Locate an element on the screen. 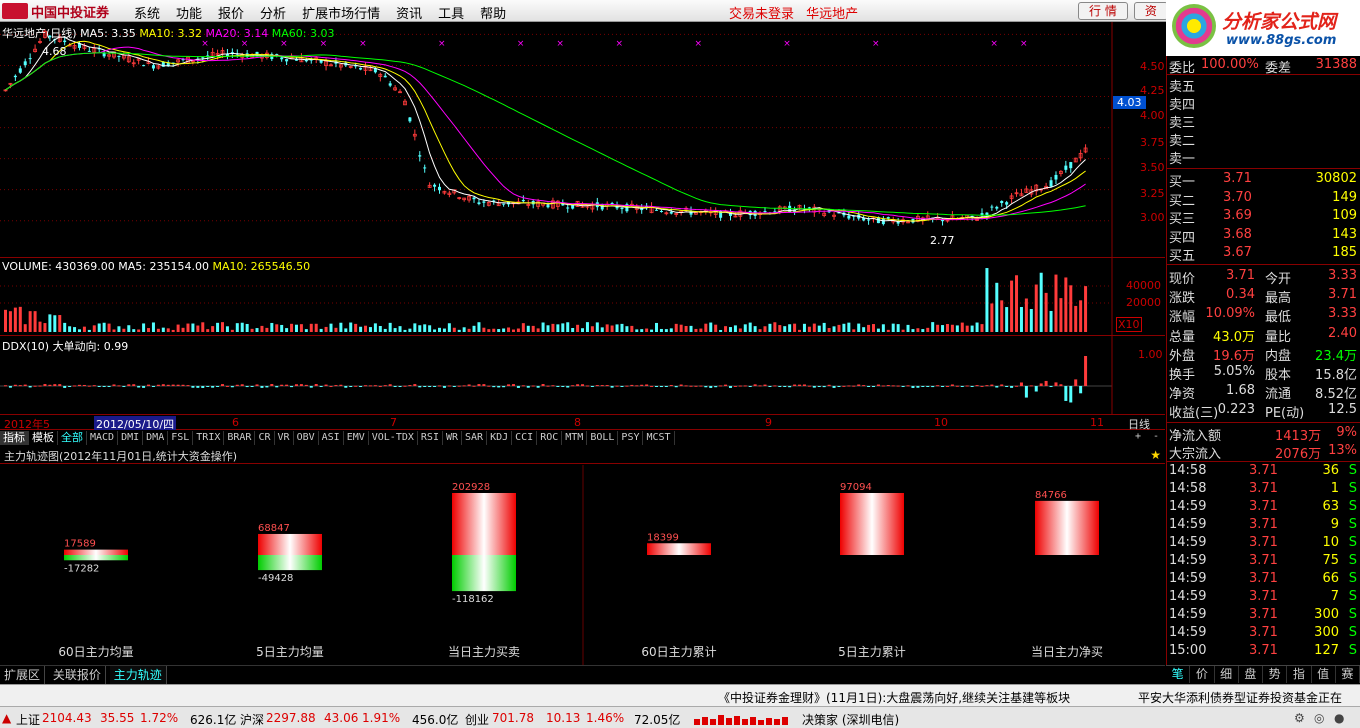  tab-dmi: DMI is located at coordinates (131, 438).